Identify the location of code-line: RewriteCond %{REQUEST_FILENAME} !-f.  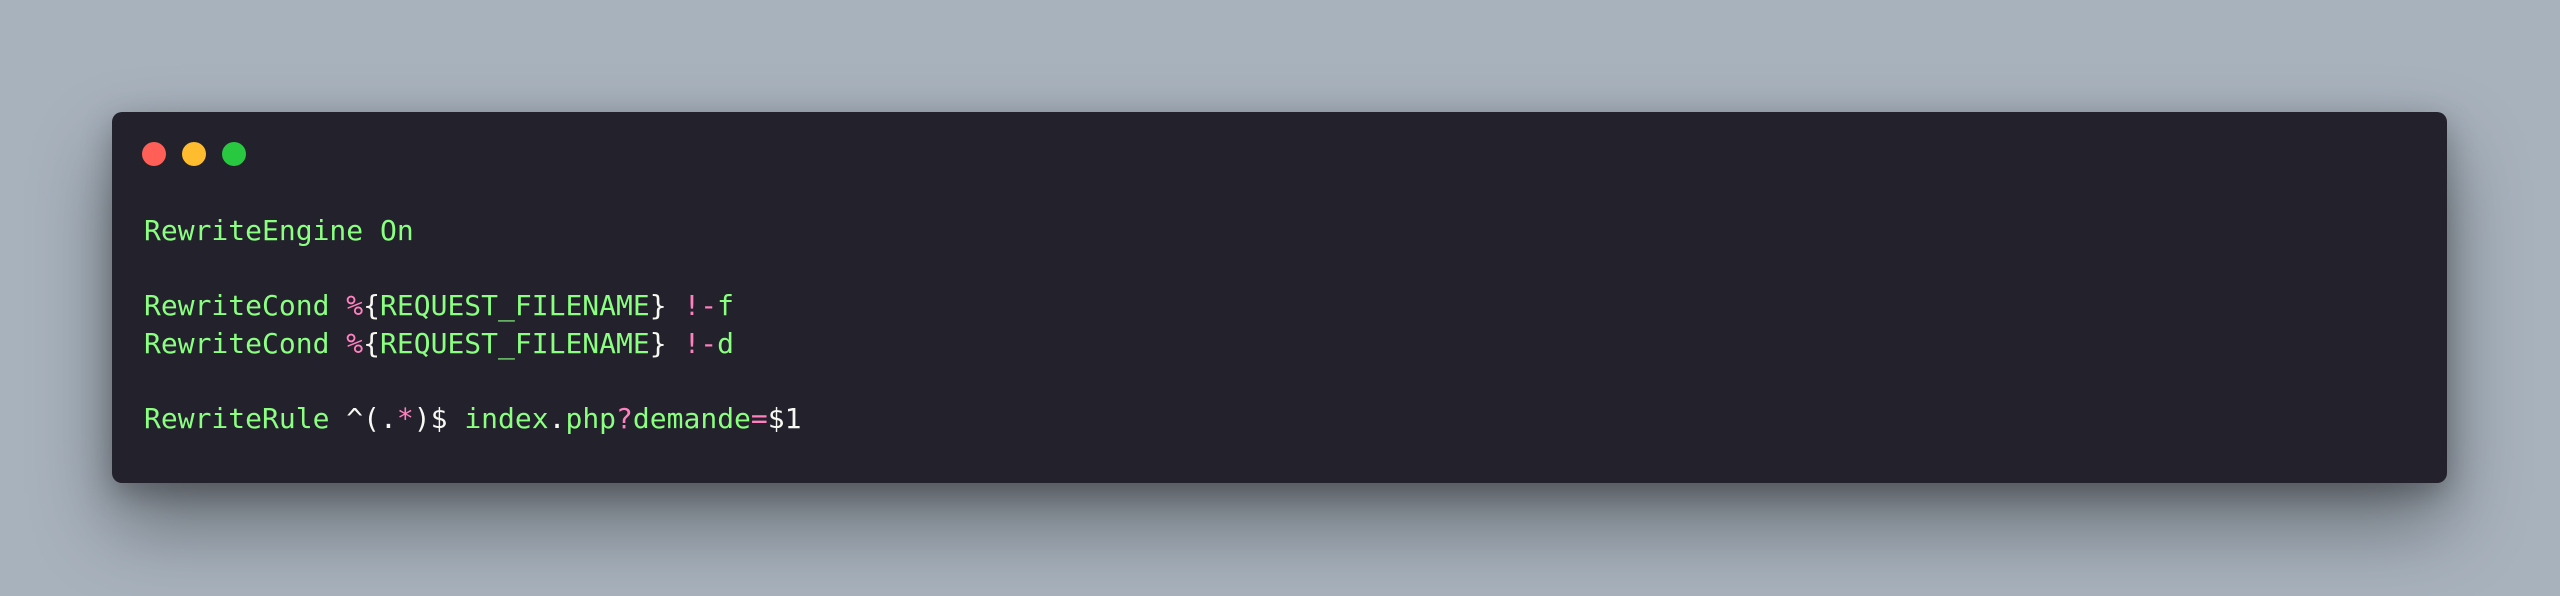
(473, 306).